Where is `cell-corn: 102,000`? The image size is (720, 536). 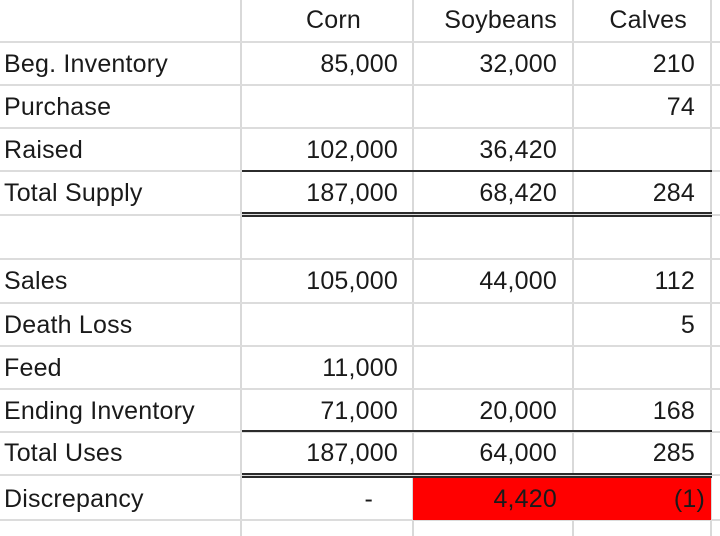 cell-corn: 102,000 is located at coordinates (327, 150).